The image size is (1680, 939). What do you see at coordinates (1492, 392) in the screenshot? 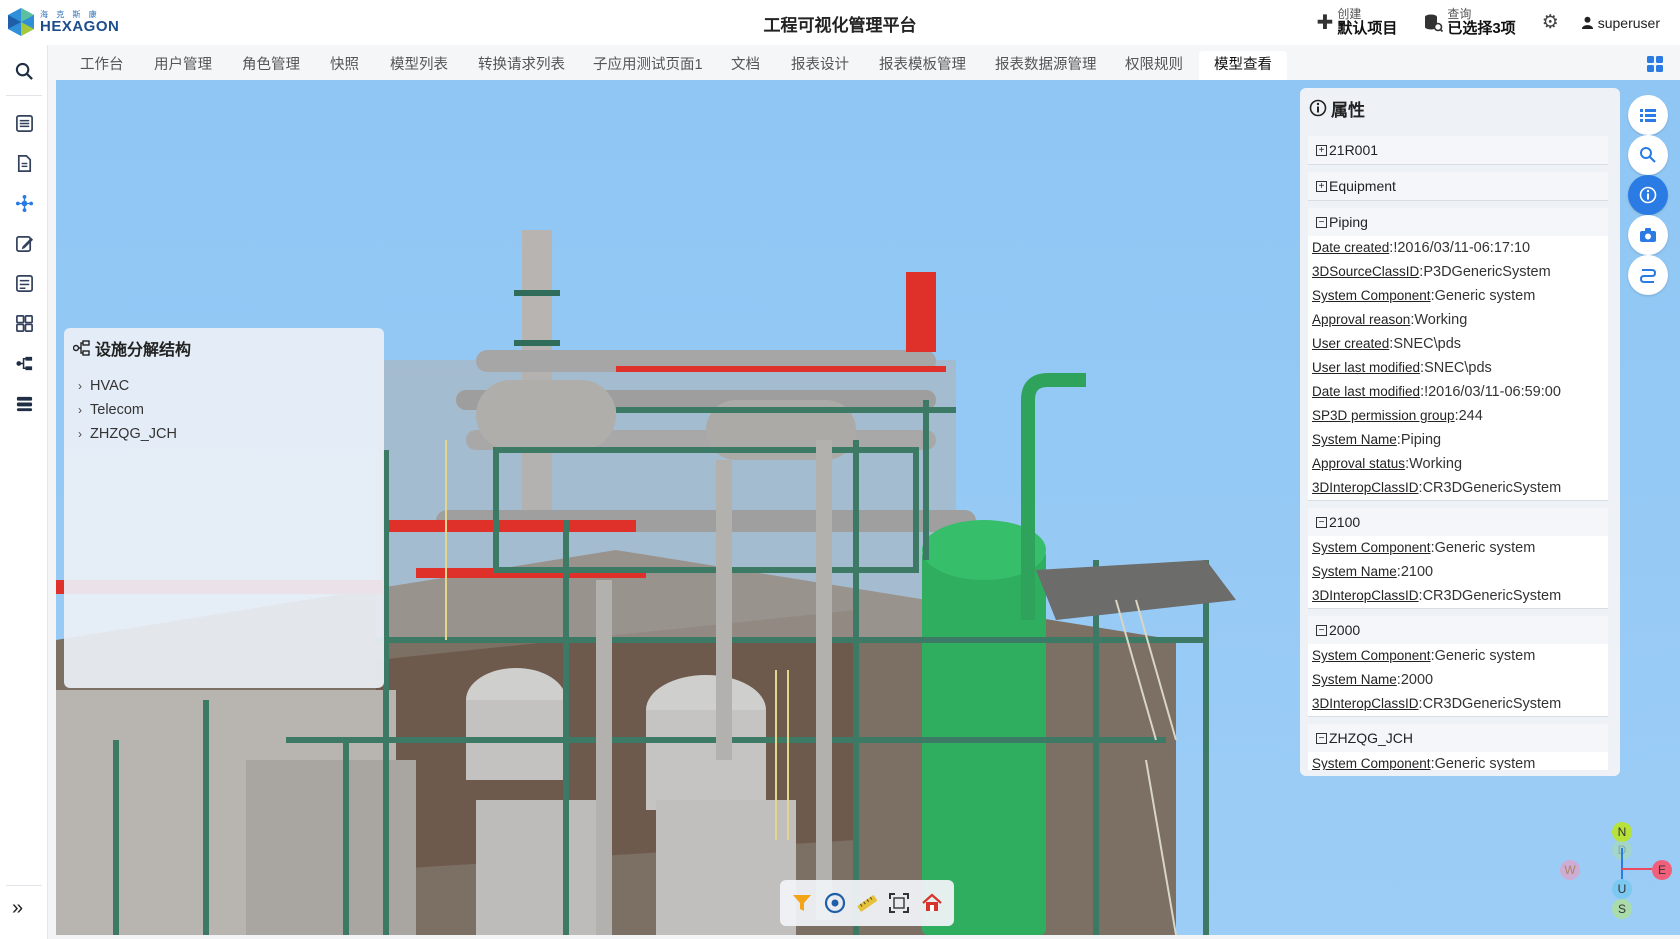
I see `property-value: !2016/03/11-06:59:00` at bounding box center [1492, 392].